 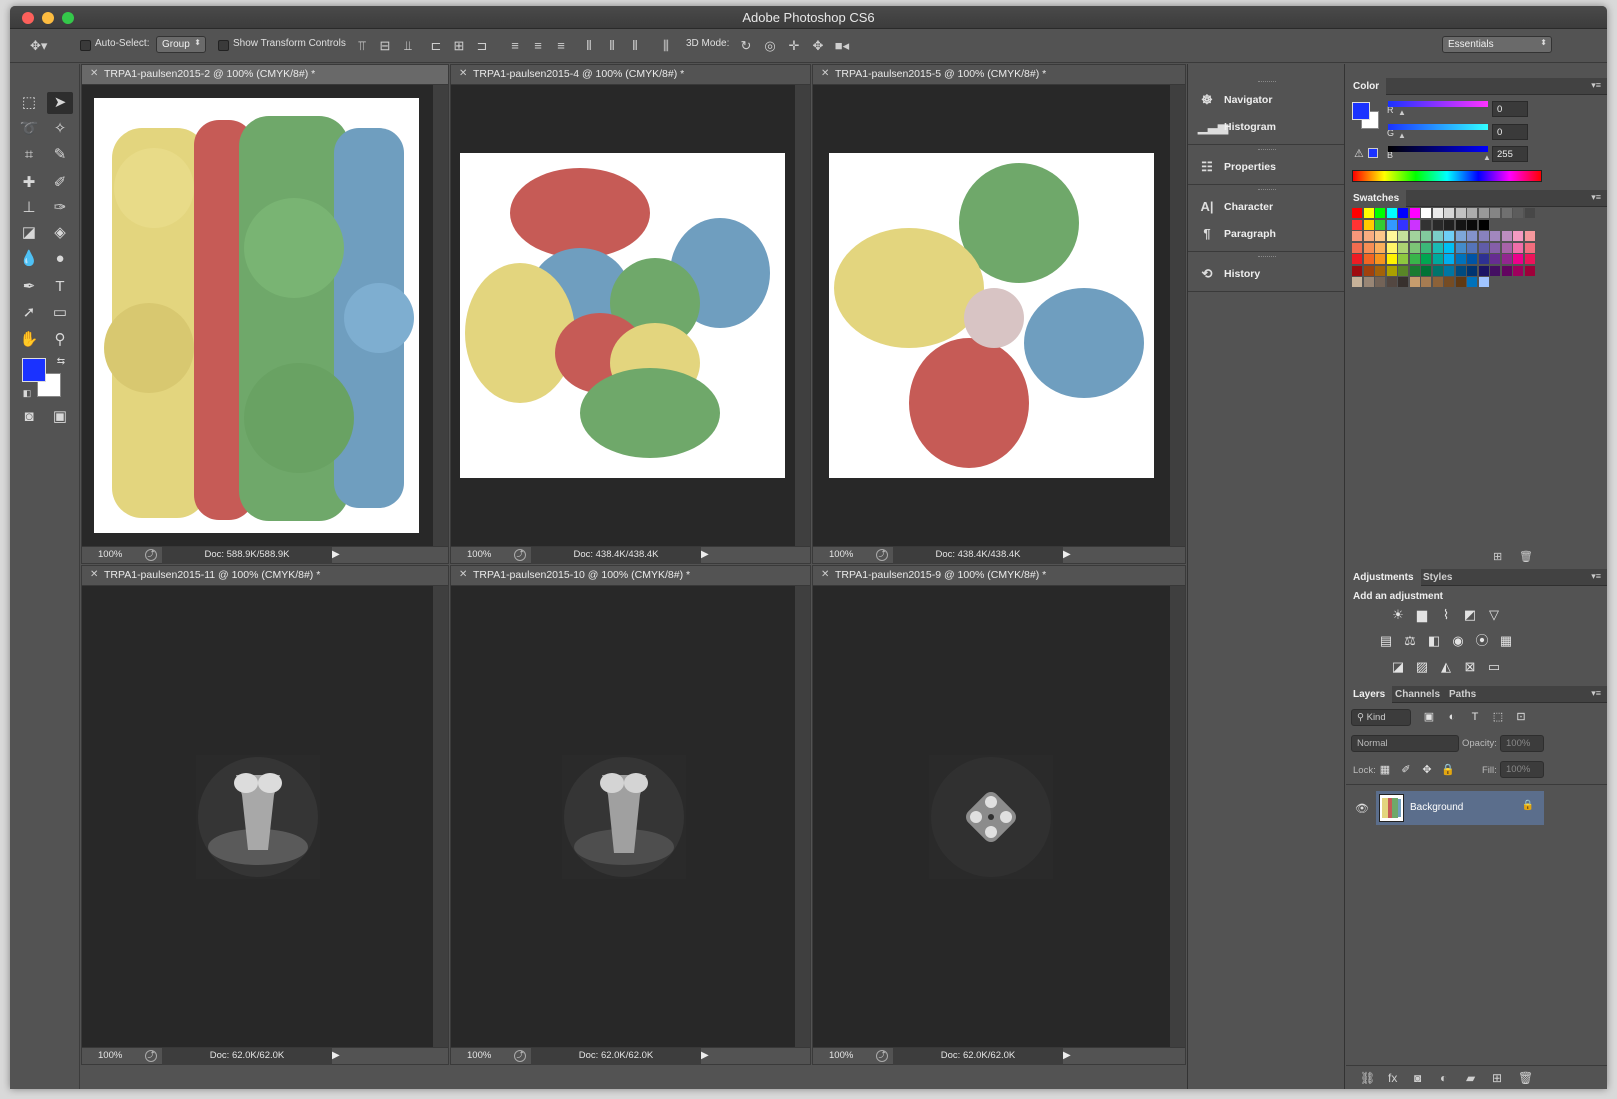 I want to click on g-slider-thumb-icon: ▲, so click(x=1402, y=135).